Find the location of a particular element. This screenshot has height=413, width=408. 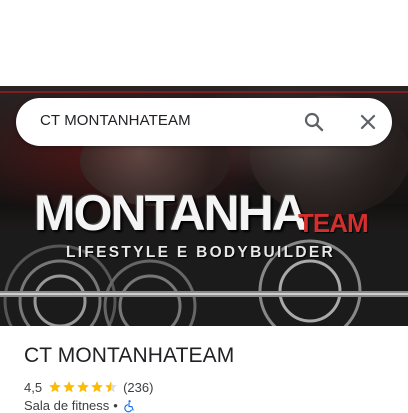

rating-row: 4,5 (236) is located at coordinates (88, 387).